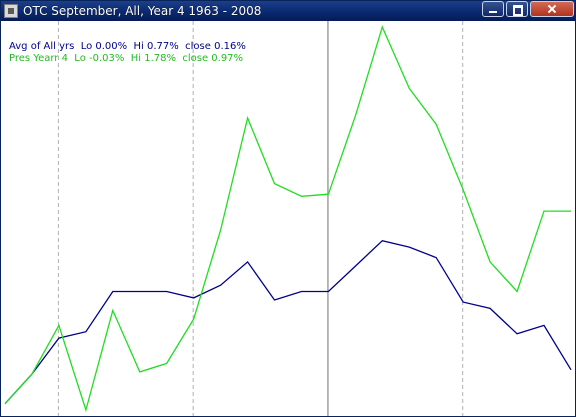  What do you see at coordinates (213, 58) in the screenshot?
I see `legend-pres-close: close 0.97%` at bounding box center [213, 58].